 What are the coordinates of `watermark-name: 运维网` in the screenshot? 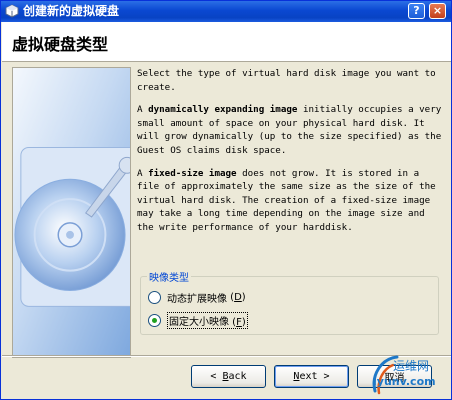 It's located at (411, 366).